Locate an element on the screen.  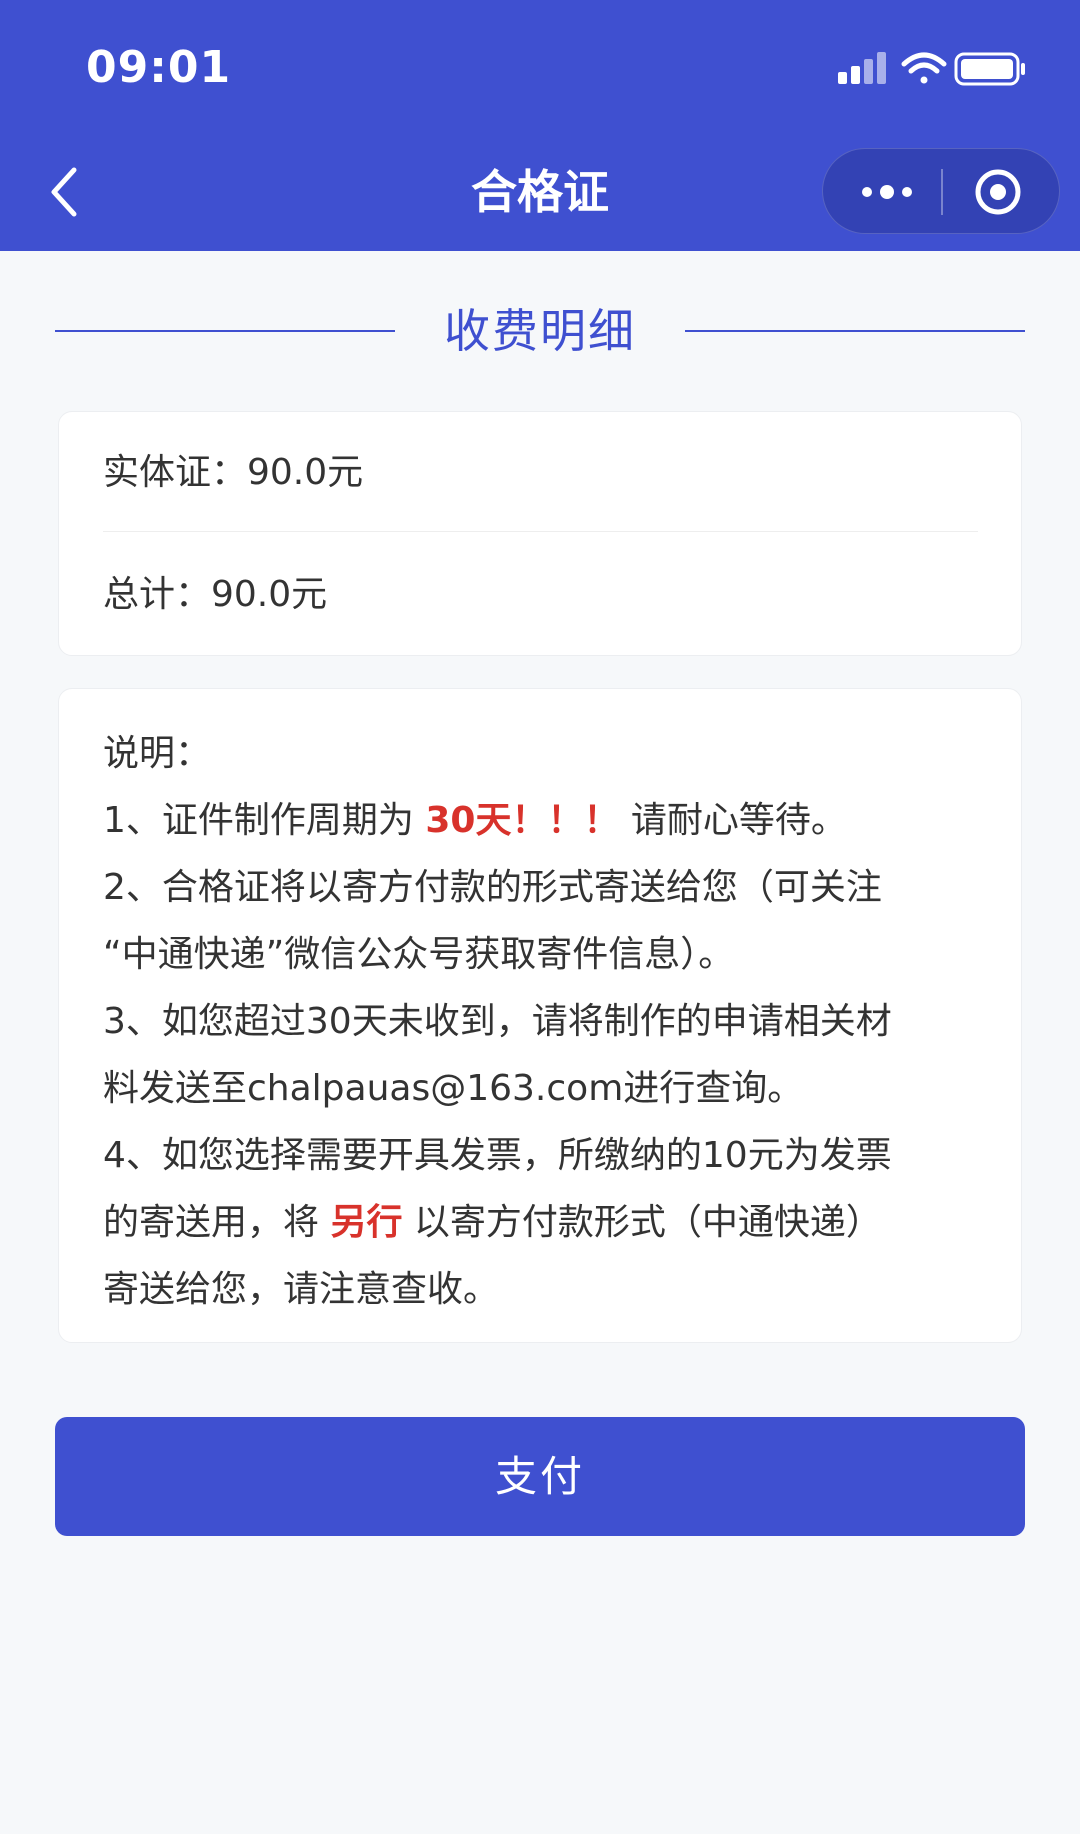
mini-program-capsule is located at coordinates (941, 191).